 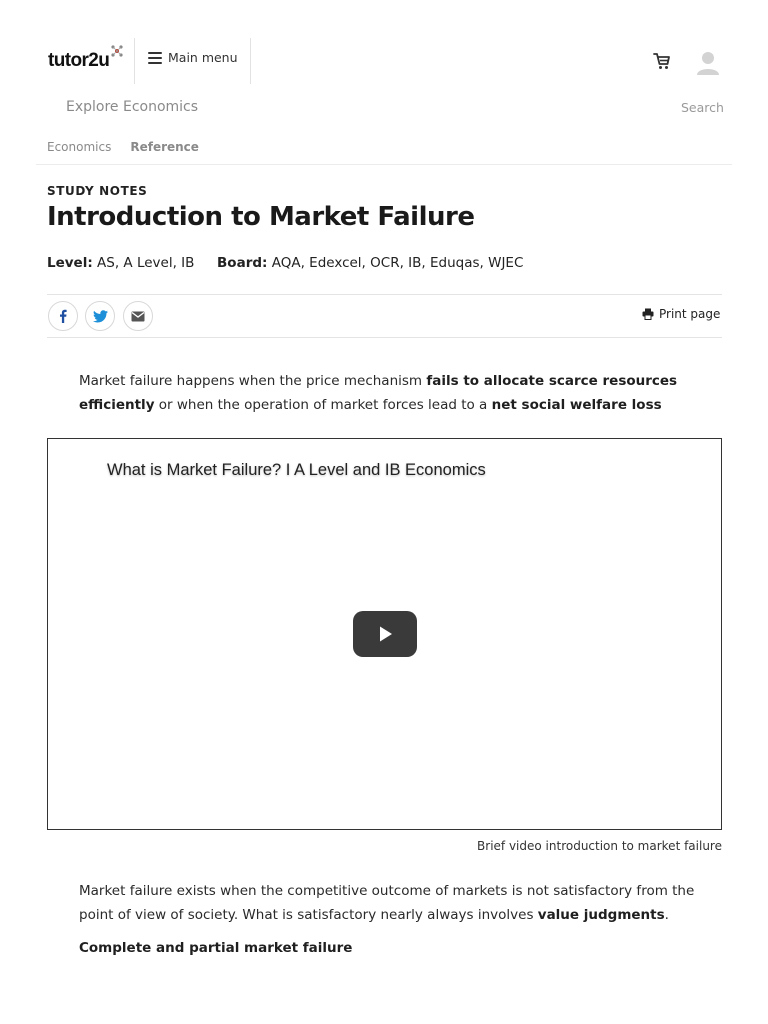 What do you see at coordinates (146, 263) in the screenshot?
I see `level-value: AS, A Level, IB` at bounding box center [146, 263].